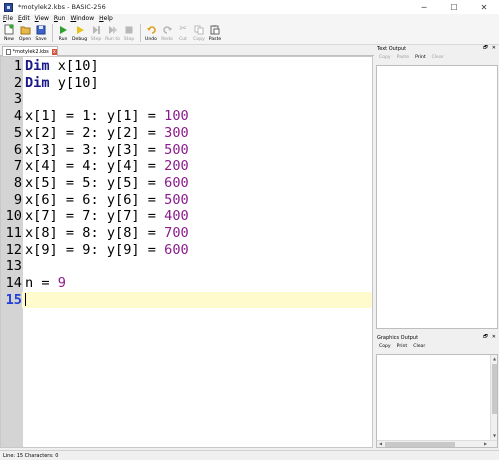 The width and height of the screenshot is (499, 460). I want to click on menu-window: Window, so click(82, 18).